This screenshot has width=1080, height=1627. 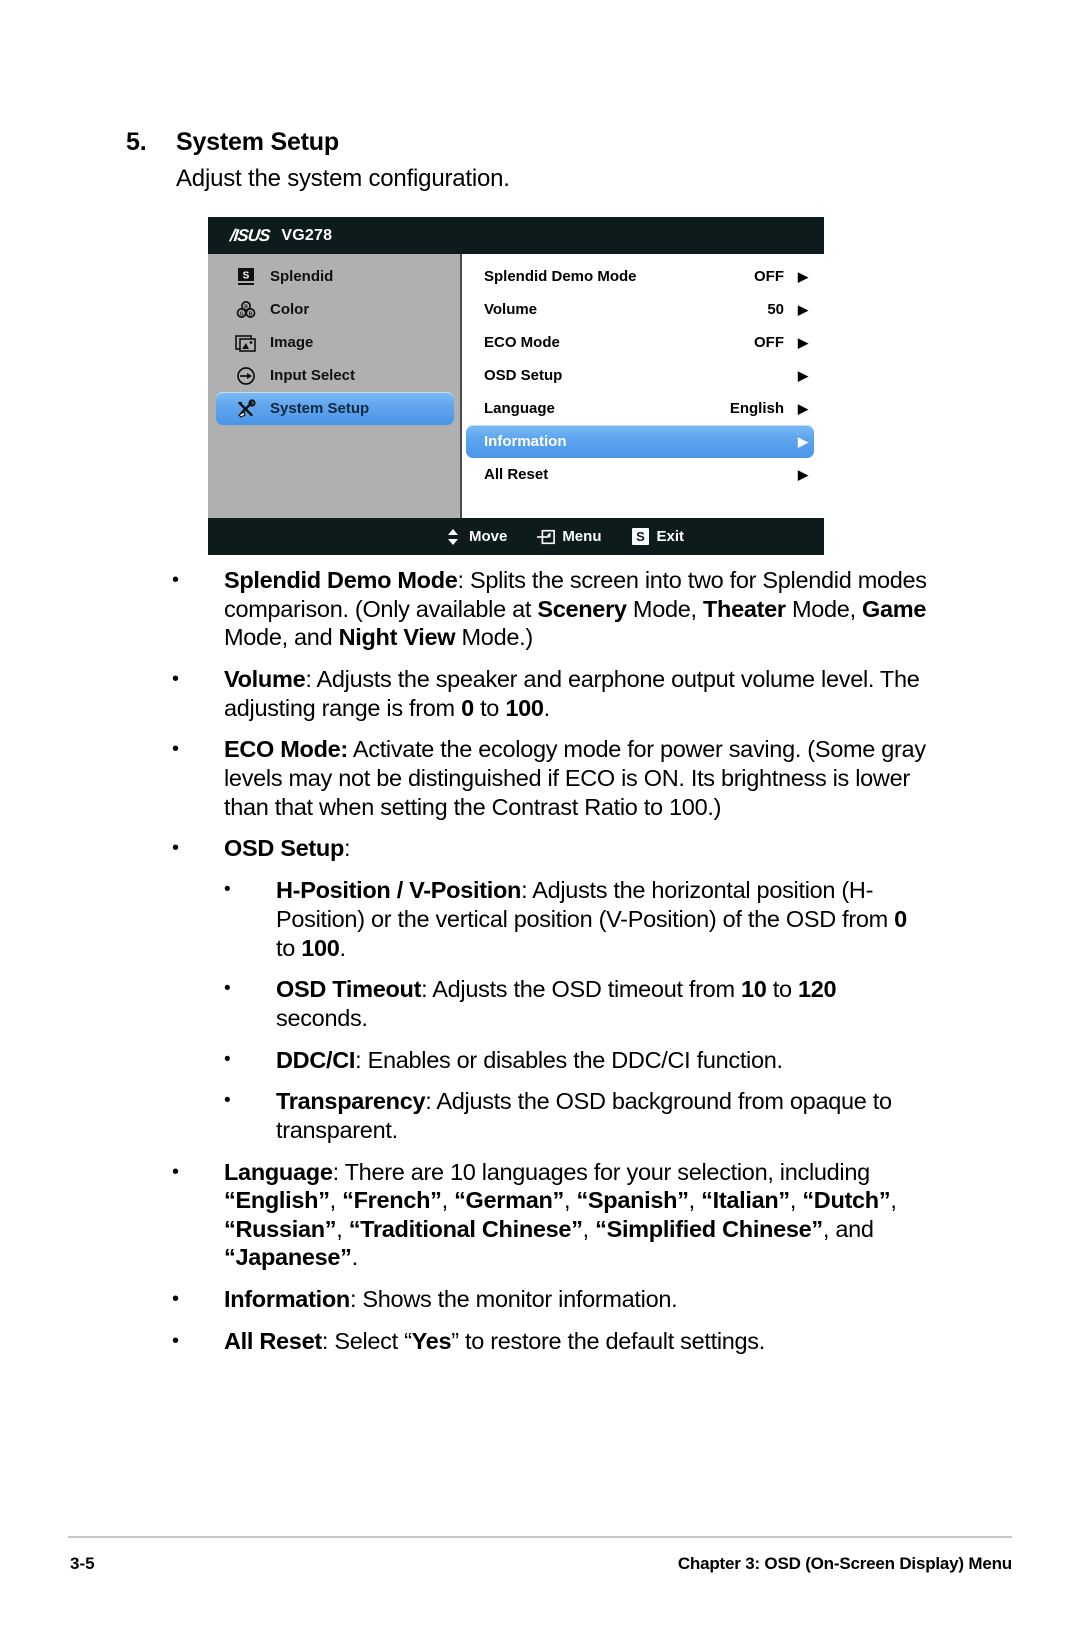 I want to click on section-intro: Adjust the system configuration., so click(x=343, y=178).